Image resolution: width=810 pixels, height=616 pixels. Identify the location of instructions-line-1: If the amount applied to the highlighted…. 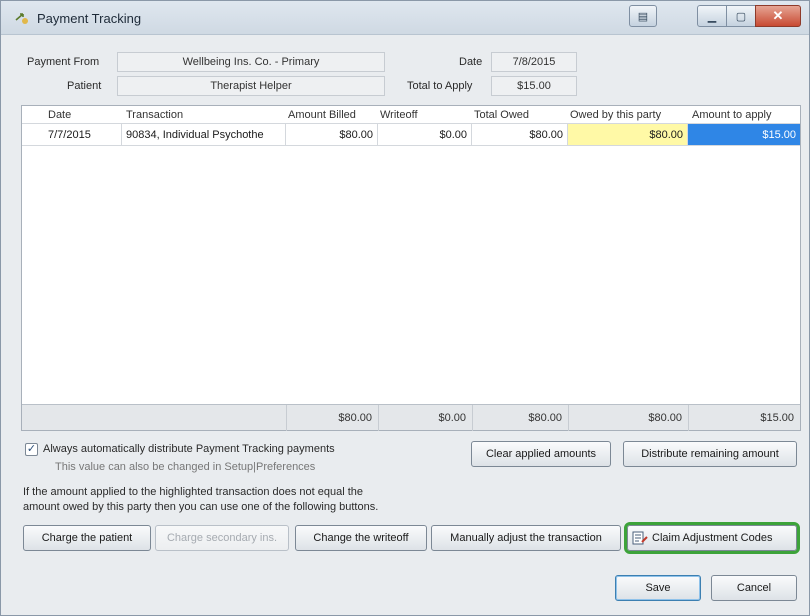
(193, 492).